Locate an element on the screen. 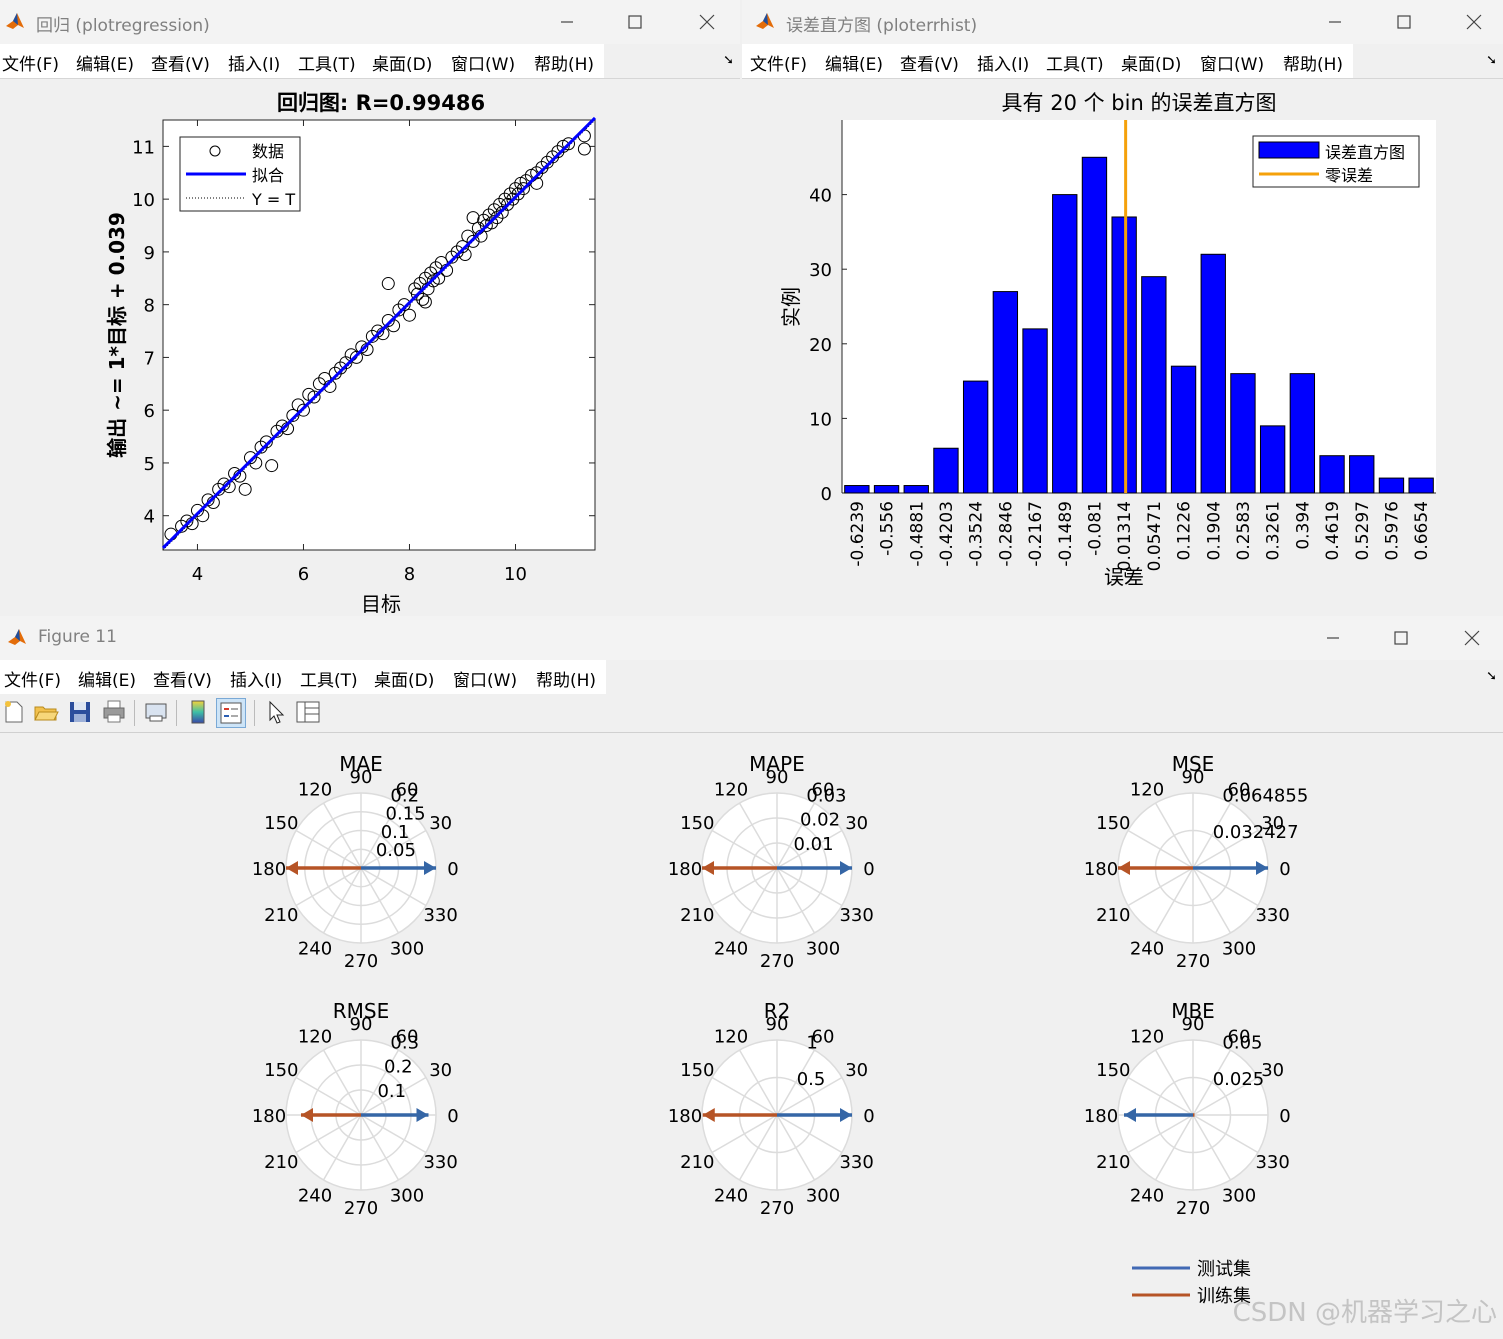 Image resolution: width=1503 pixels, height=1339 pixels. title-bar: 回归 (plotregression) is located at coordinates (370, 22).